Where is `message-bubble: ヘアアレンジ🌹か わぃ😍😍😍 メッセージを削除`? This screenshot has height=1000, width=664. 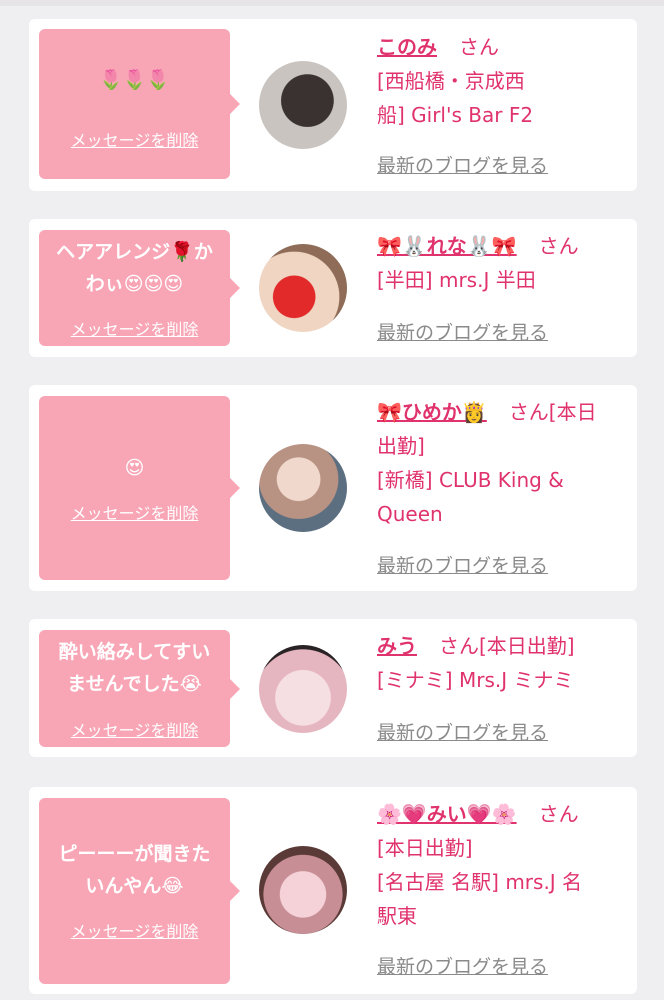
message-bubble: ヘアアレンジ🌹か わぃ😍😍😍 メッセージを削除 is located at coordinates (139, 288).